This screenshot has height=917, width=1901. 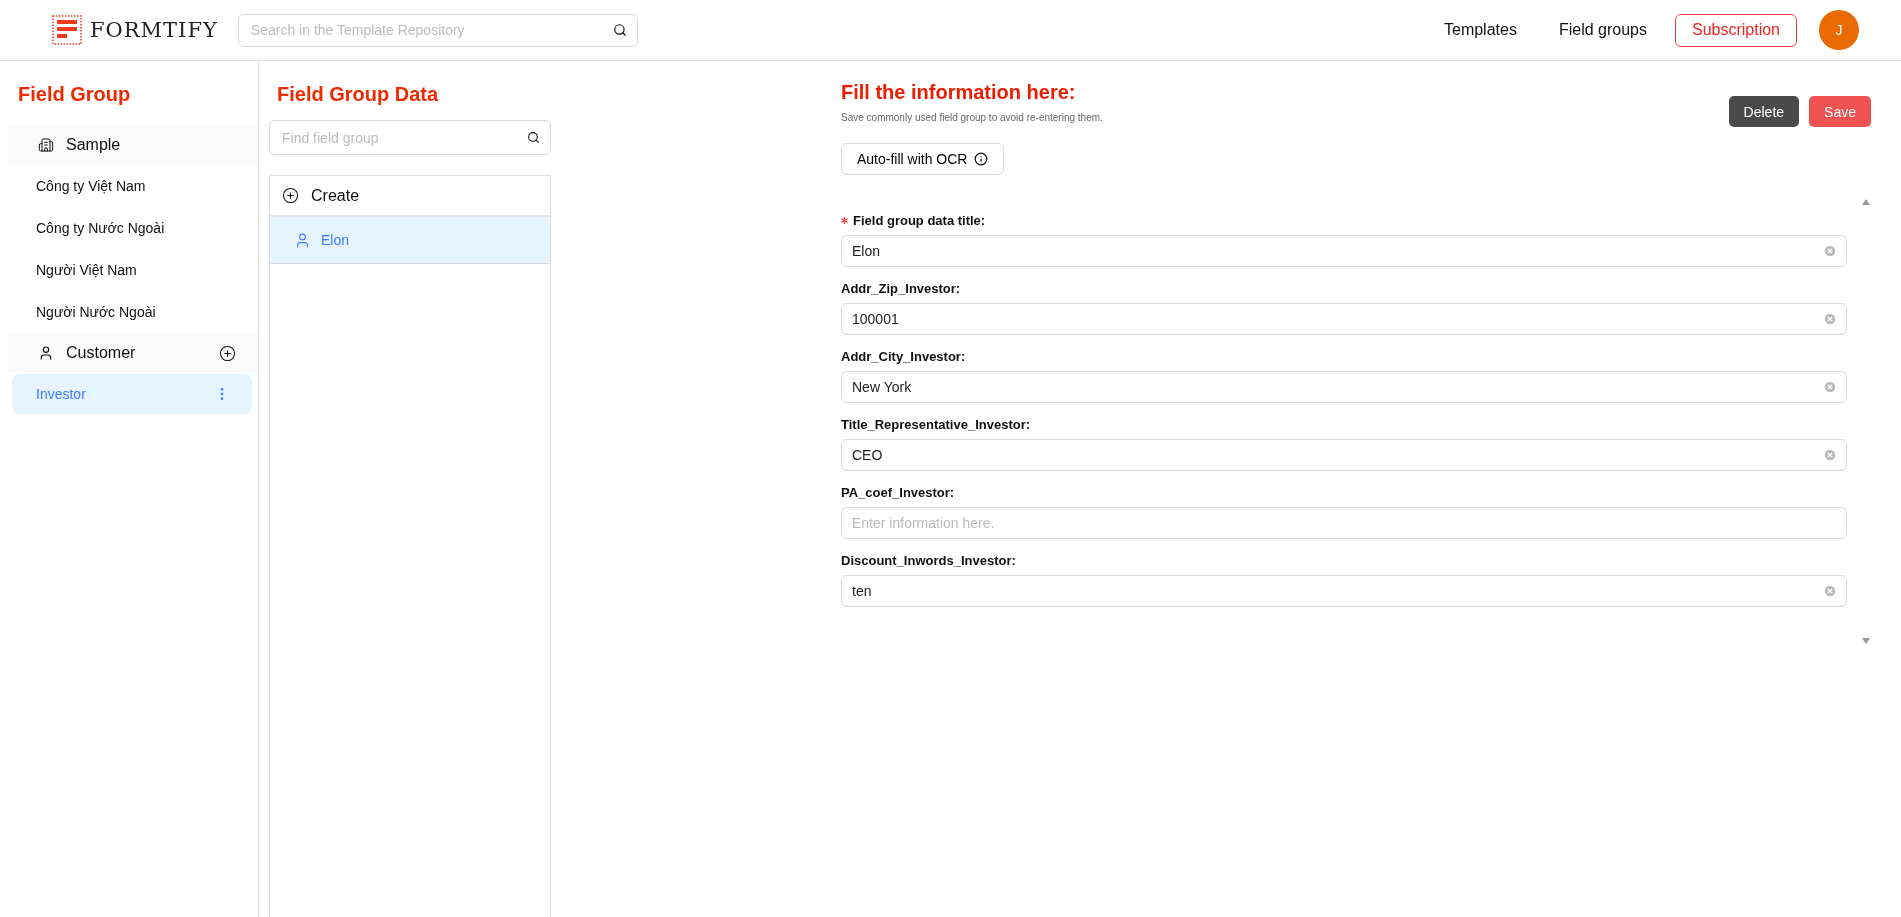 What do you see at coordinates (981, 159) in the screenshot?
I see `info-icon` at bounding box center [981, 159].